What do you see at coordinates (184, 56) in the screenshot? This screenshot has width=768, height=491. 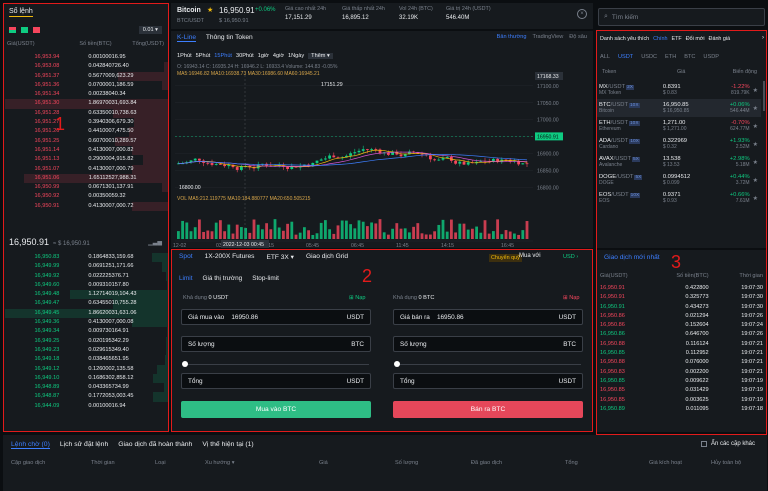 I see `interval-0: 1Phút` at bounding box center [184, 56].